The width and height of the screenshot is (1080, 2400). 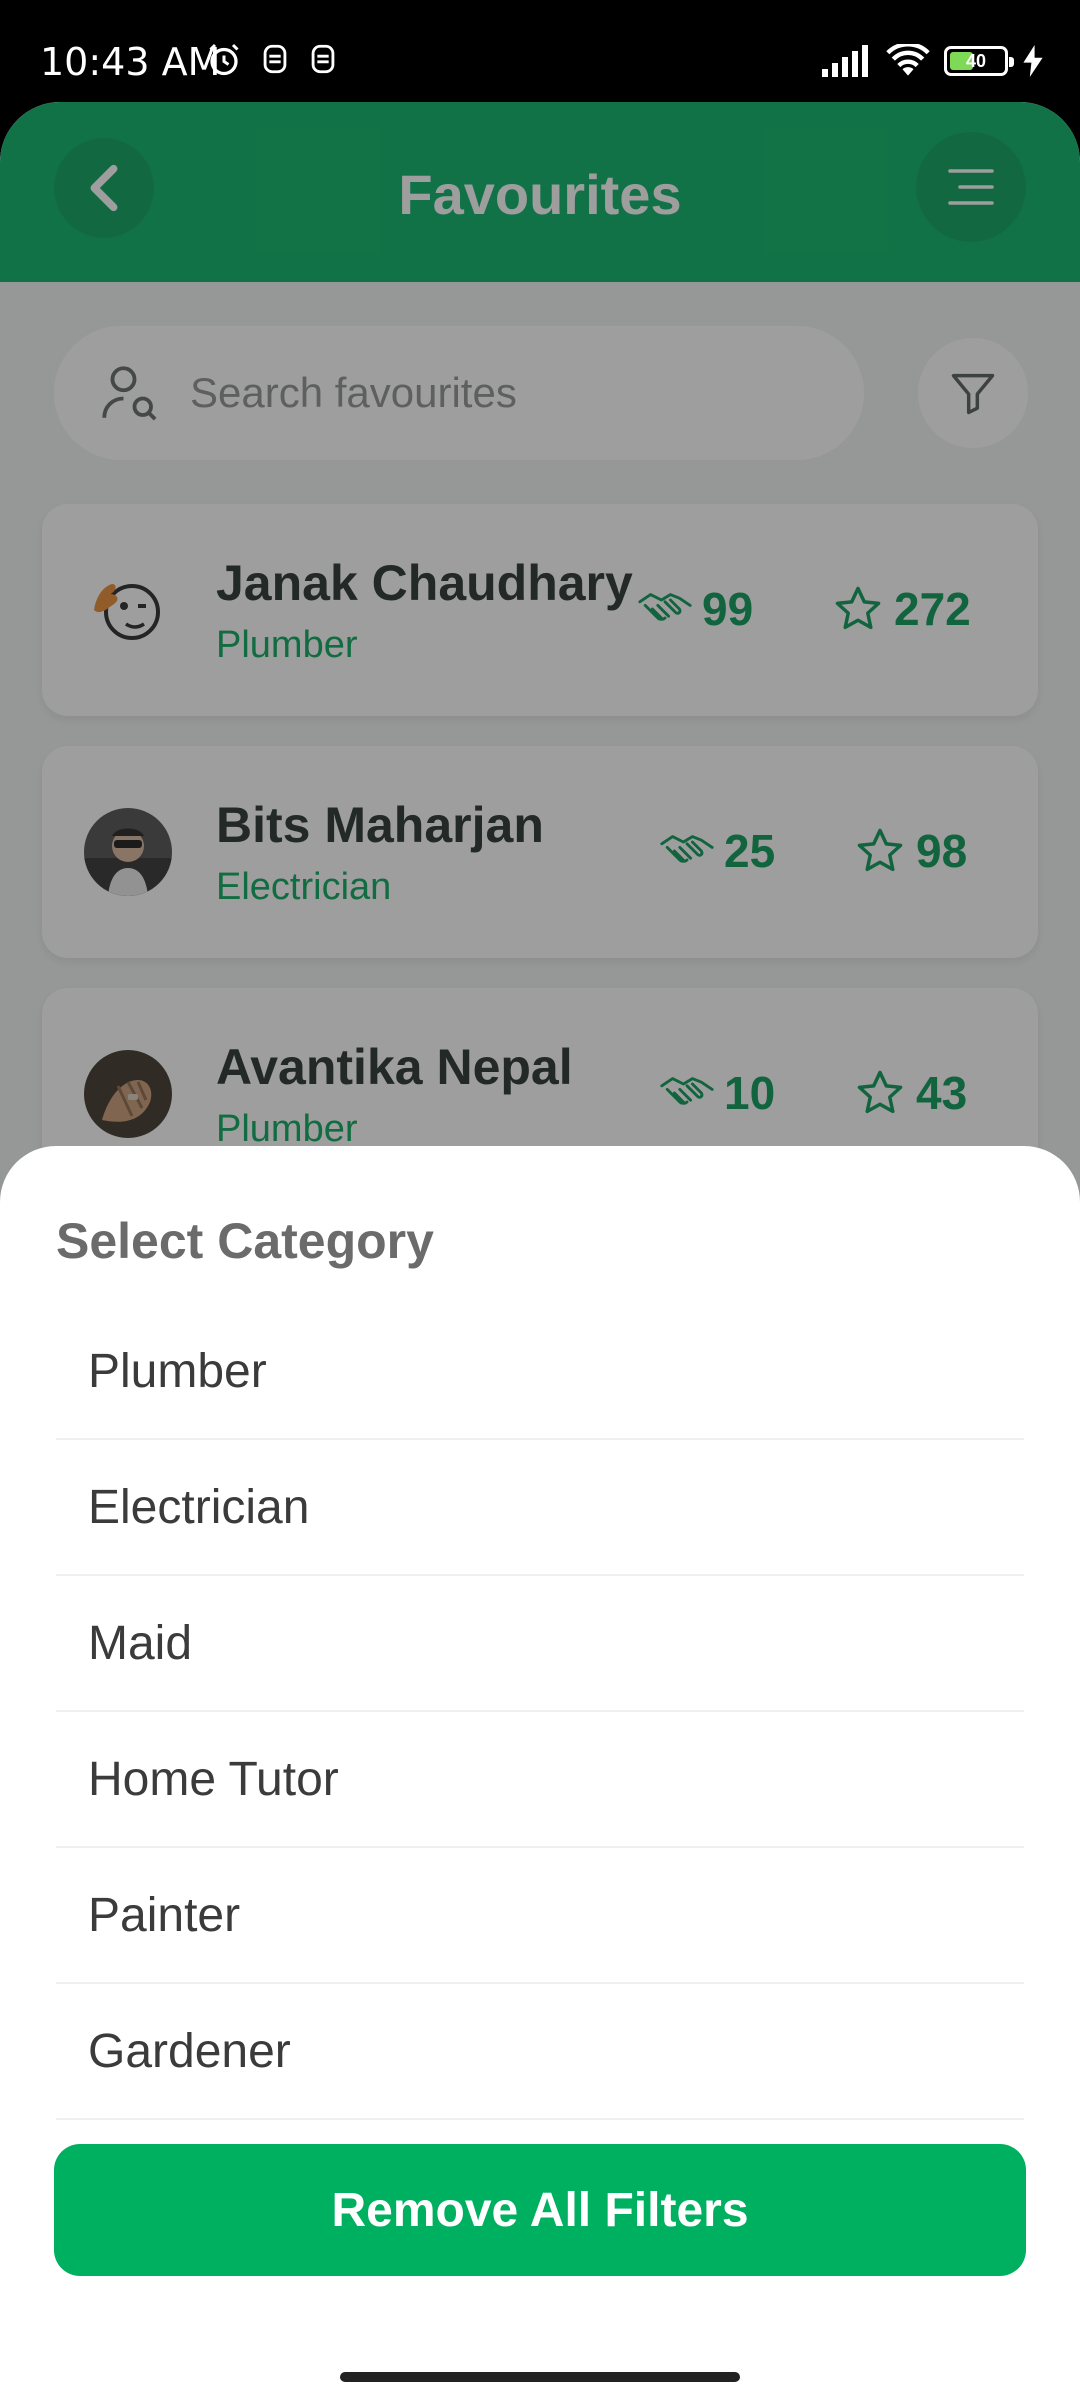 I want to click on category-option-home-tutor: Home Tutor, so click(x=540, y=1780).